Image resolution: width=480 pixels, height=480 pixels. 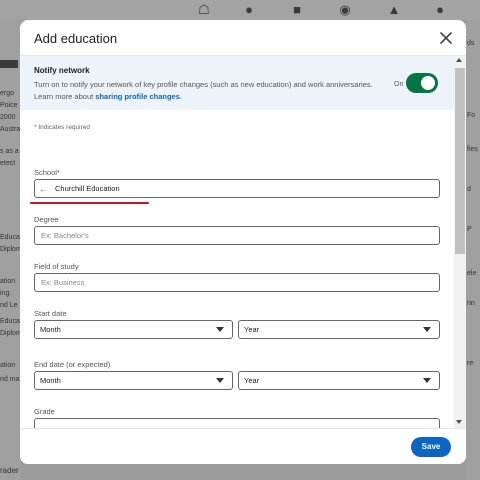 What do you see at coordinates (431, 447) in the screenshot?
I see `save-button: Save` at bounding box center [431, 447].